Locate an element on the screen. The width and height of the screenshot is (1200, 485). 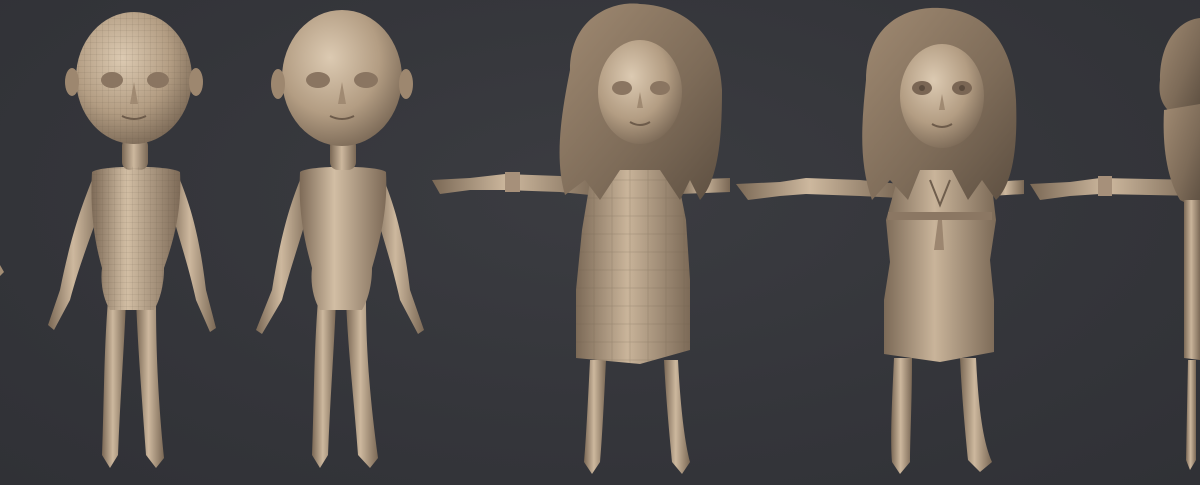
figure-girl-cropped is located at coordinates (1115, 244).